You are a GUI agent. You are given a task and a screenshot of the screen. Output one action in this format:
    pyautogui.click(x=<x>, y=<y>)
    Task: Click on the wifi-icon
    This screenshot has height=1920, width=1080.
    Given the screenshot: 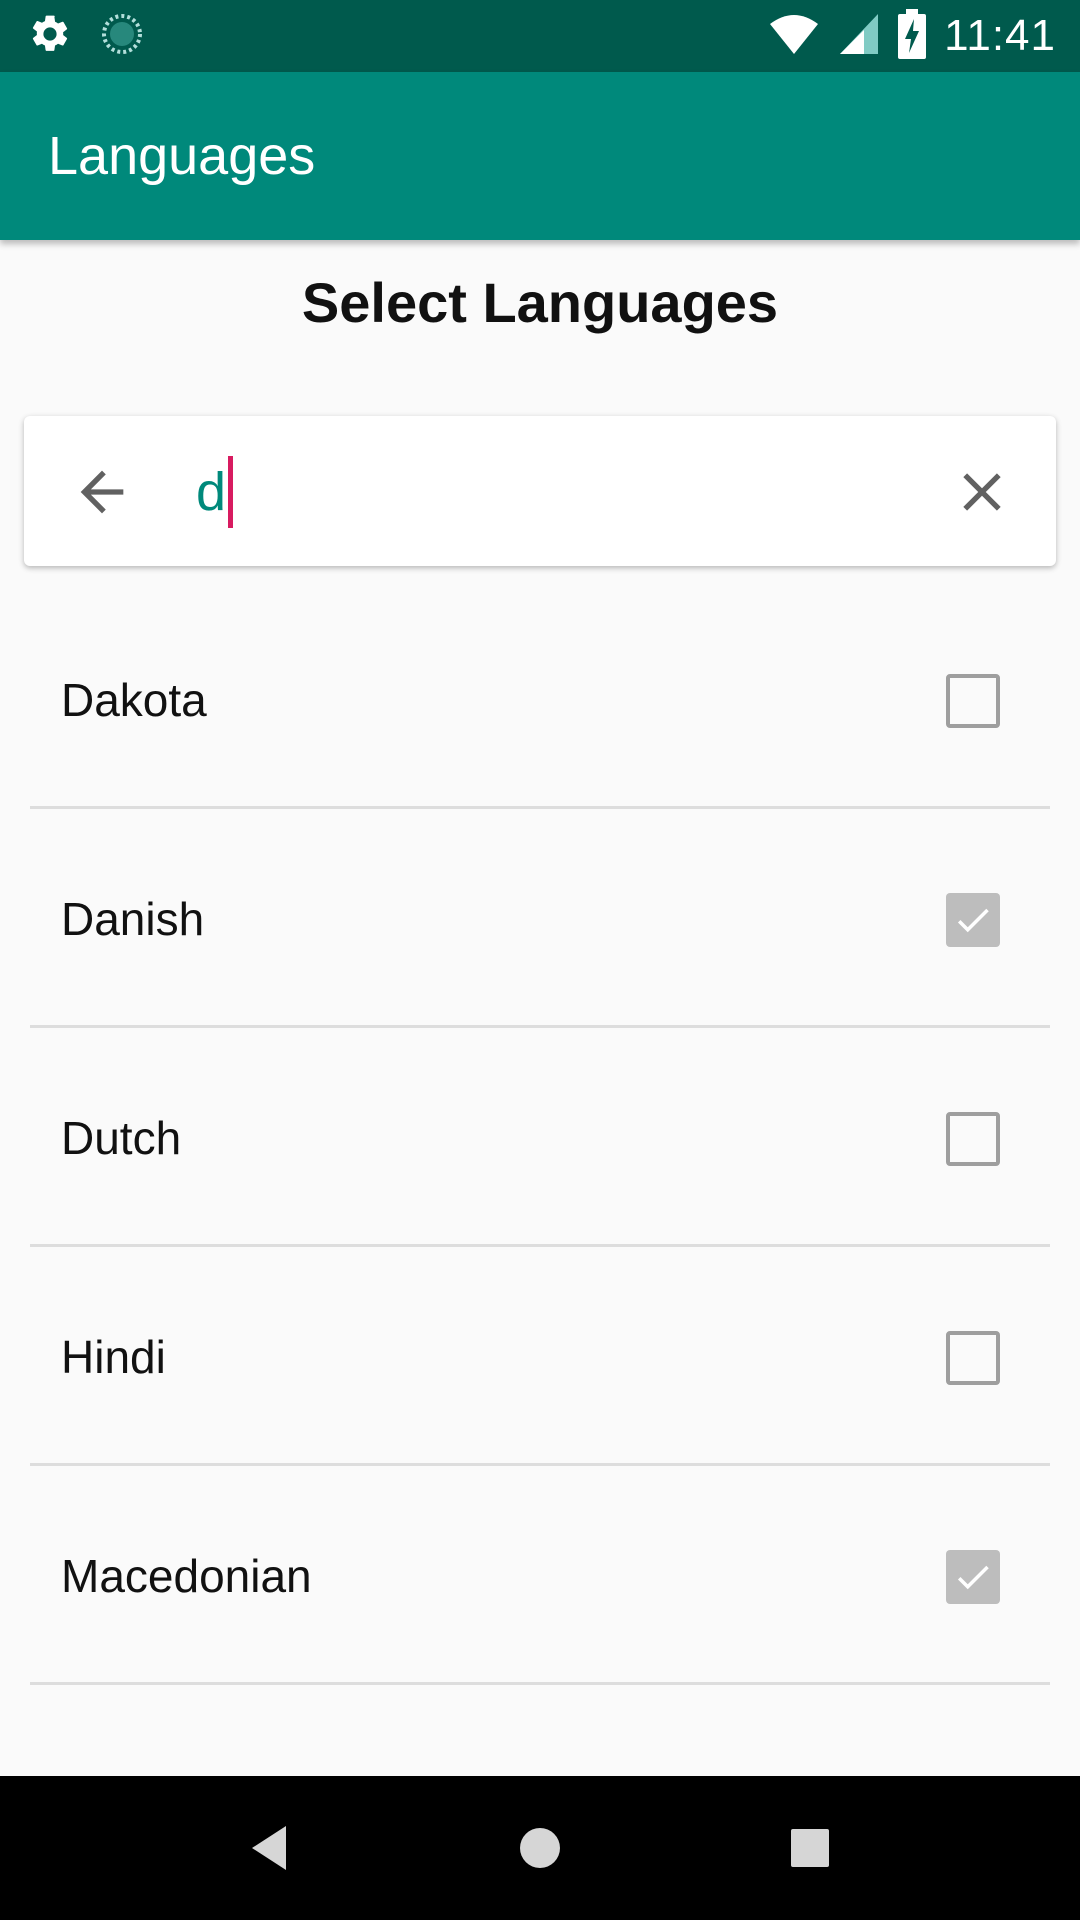 What is the action you would take?
    pyautogui.click(x=794, y=36)
    